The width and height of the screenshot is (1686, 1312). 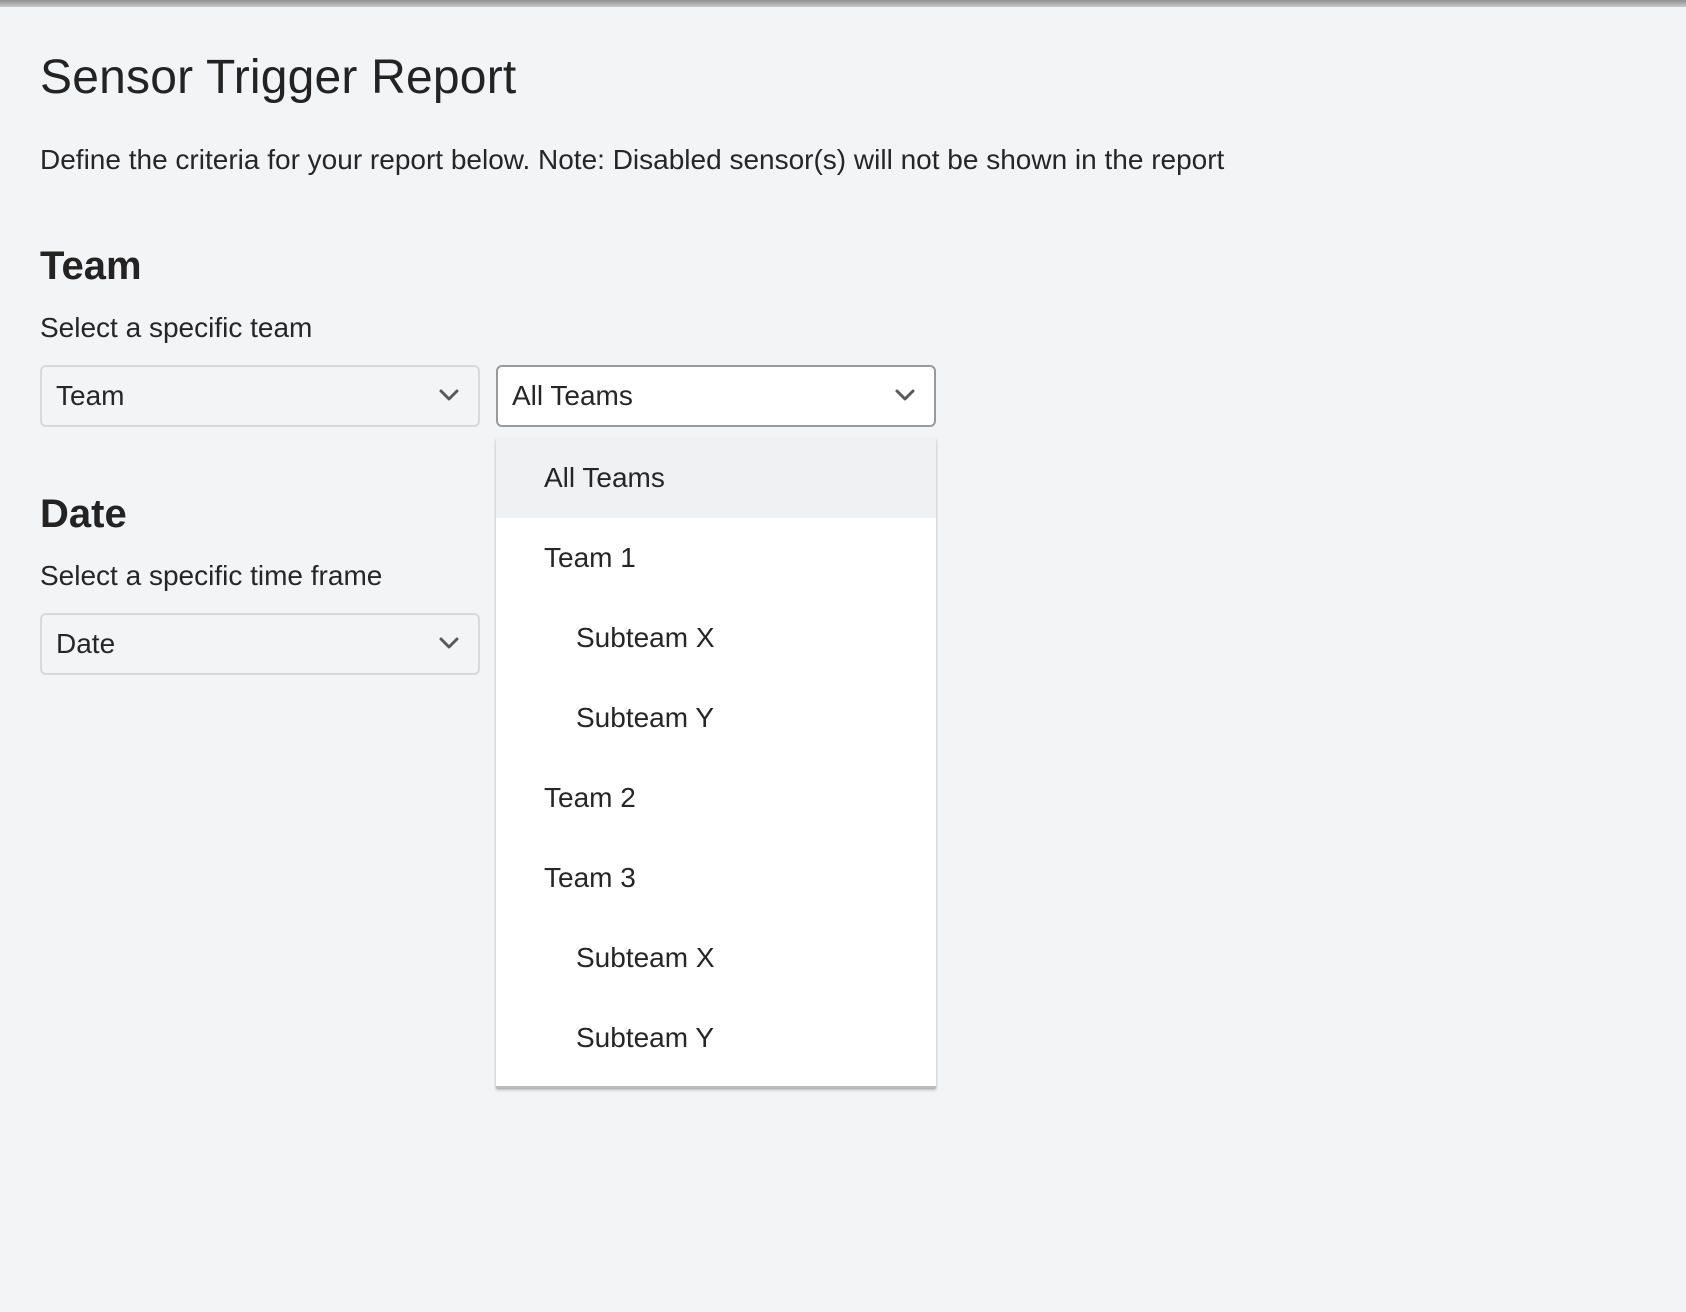 I want to click on date-select-value: Date, so click(x=86, y=643).